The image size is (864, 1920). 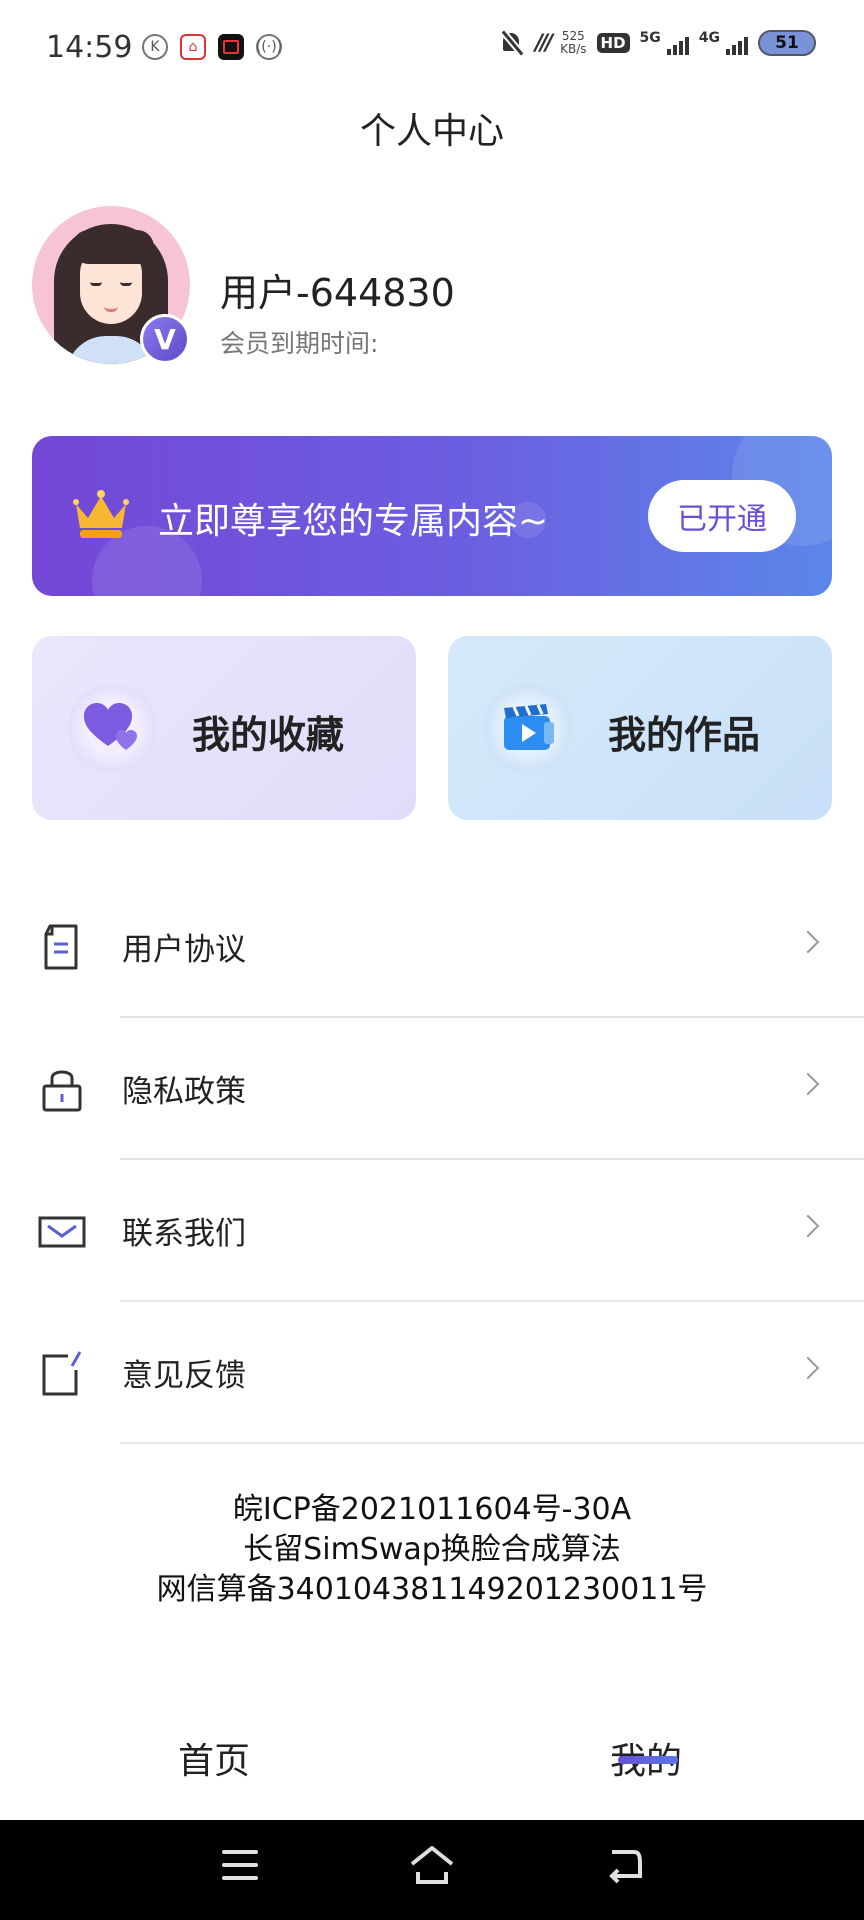 What do you see at coordinates (212, 47) in the screenshot?
I see `notification-icons: K ⌂ ((·))` at bounding box center [212, 47].